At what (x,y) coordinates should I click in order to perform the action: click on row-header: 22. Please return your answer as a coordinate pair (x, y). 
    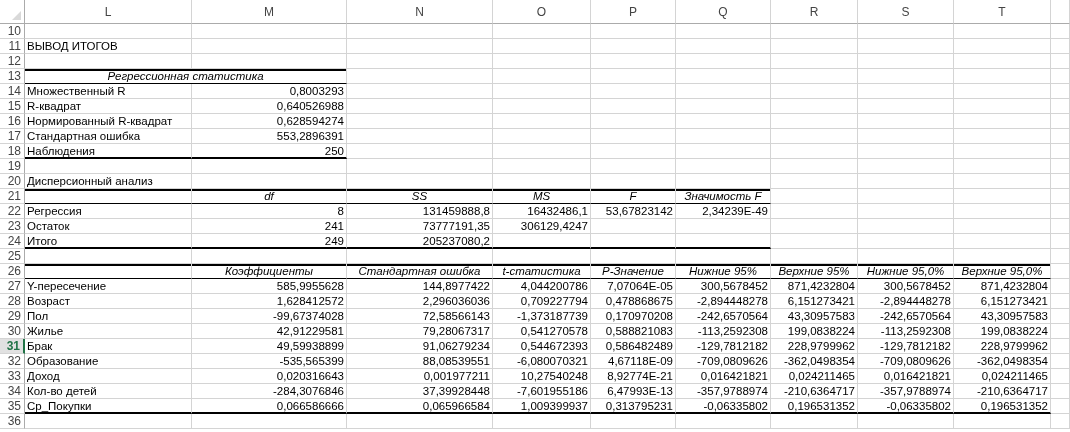
    Looking at the image, I should click on (12, 211).